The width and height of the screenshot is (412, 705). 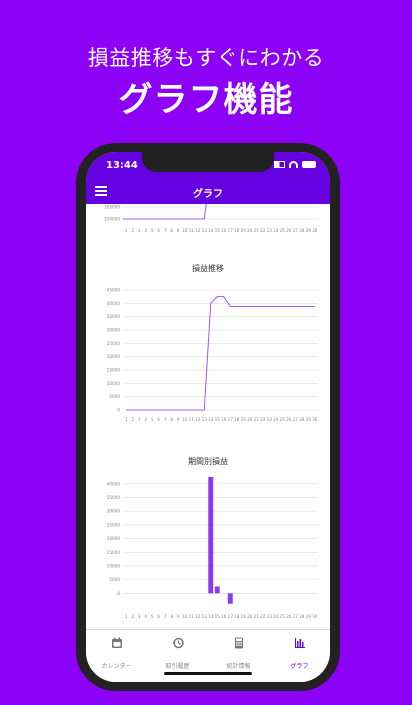 I want to click on tab-calendar: カレンダー, so click(x=116, y=656).